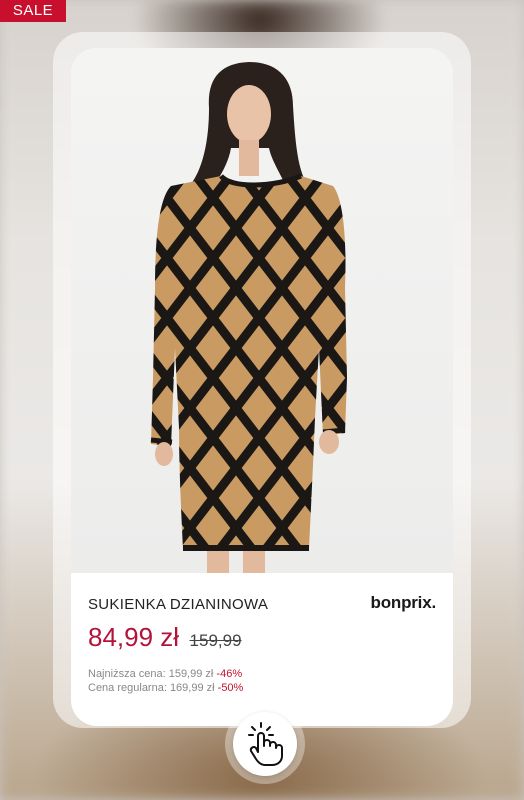  I want to click on tap-button-inner, so click(265, 744).